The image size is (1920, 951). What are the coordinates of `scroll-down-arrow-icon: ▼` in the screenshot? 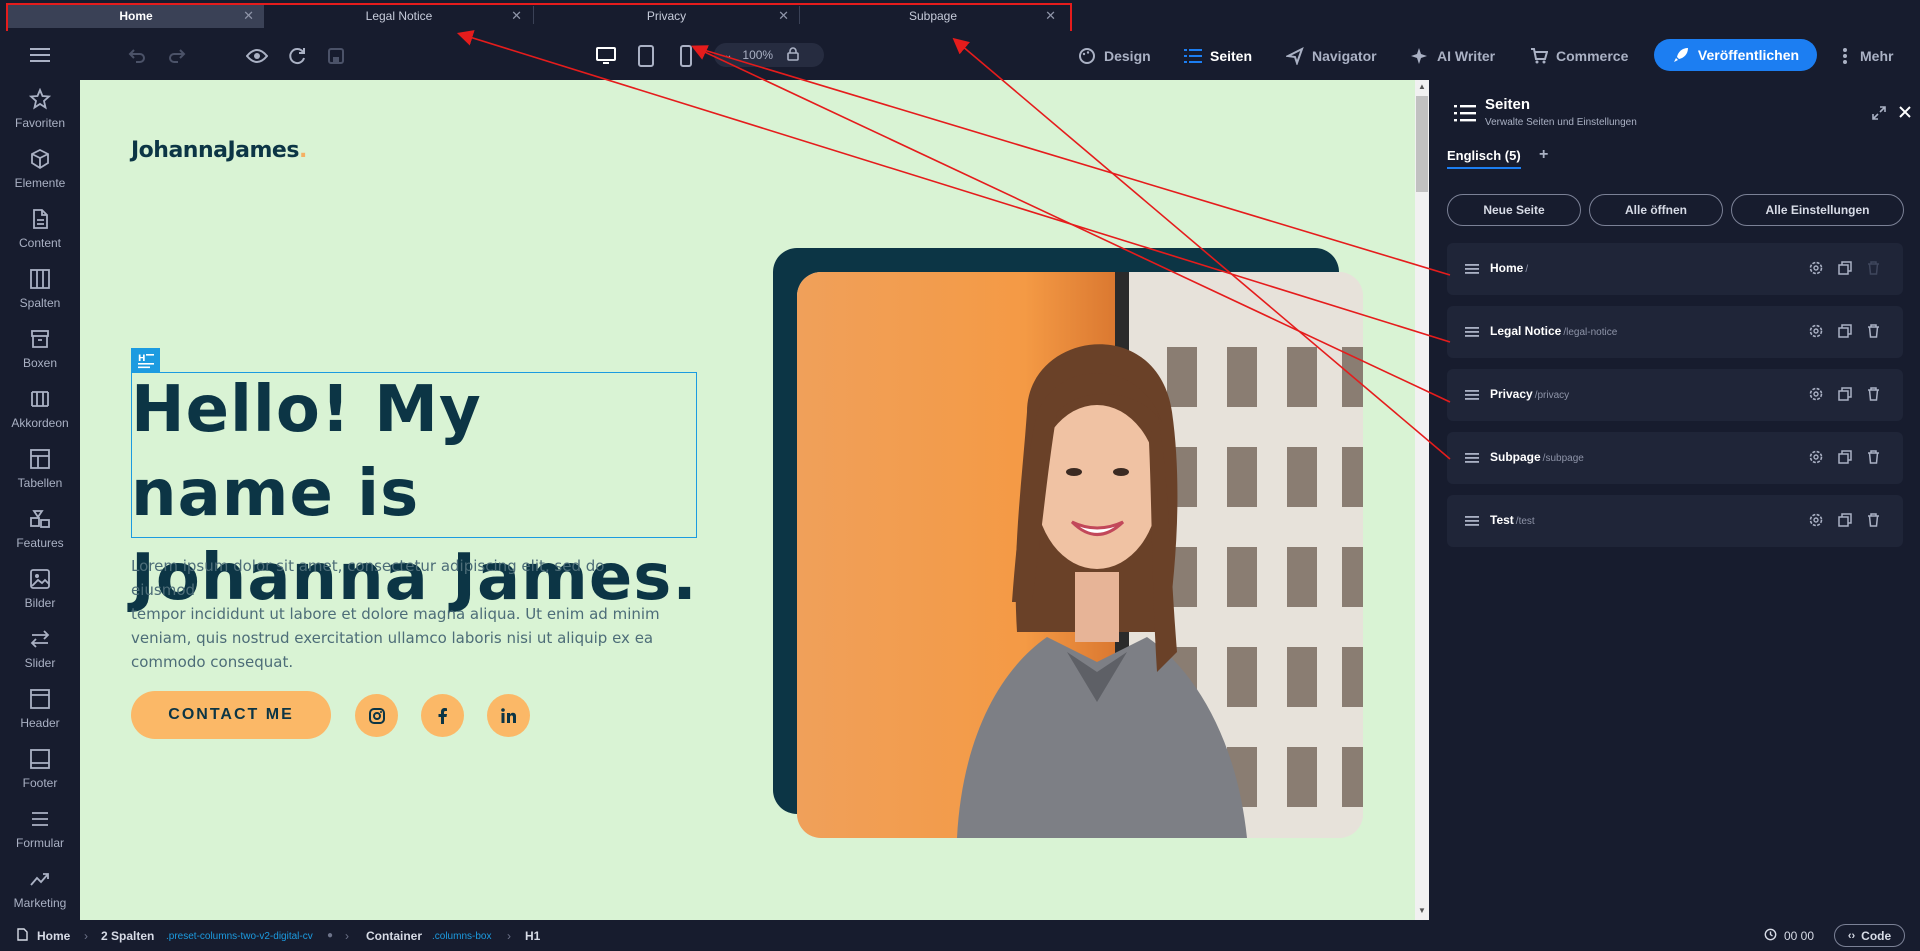 It's located at (1422, 911).